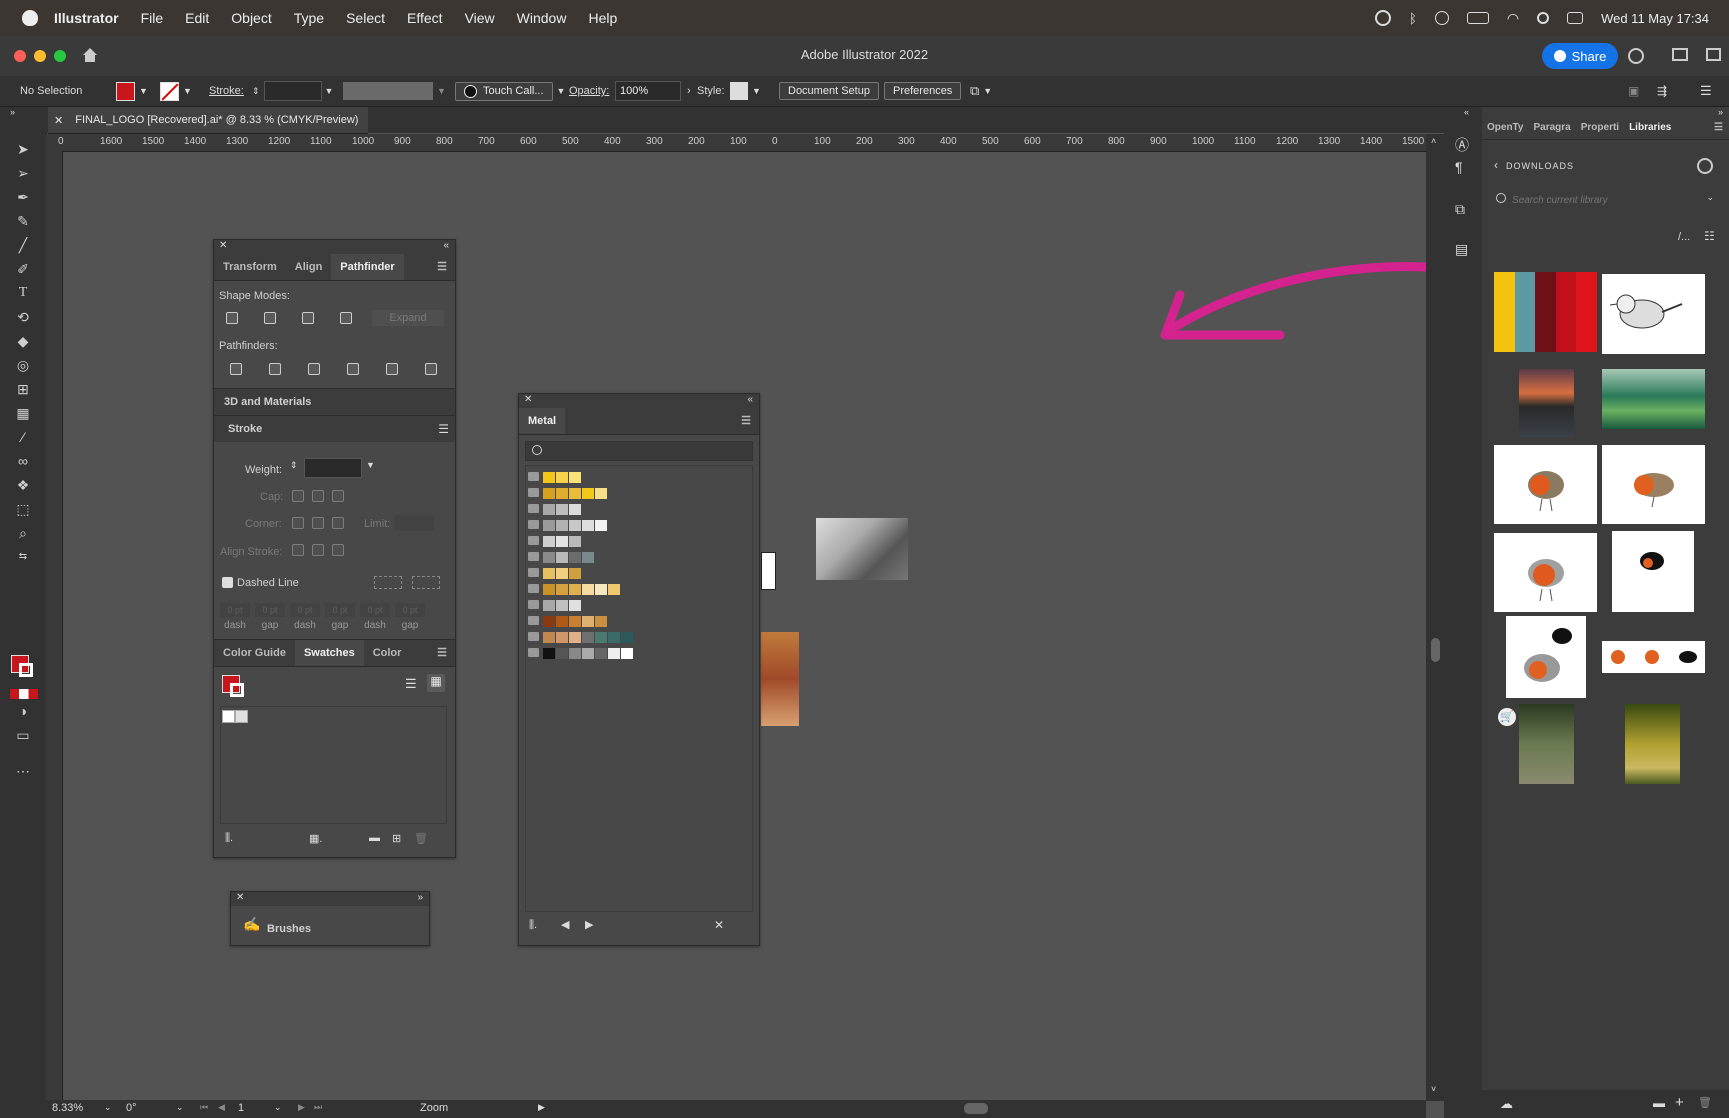 This screenshot has height=1118, width=1729. What do you see at coordinates (1507, 717) in the screenshot?
I see `cart-icon: 🛒` at bounding box center [1507, 717].